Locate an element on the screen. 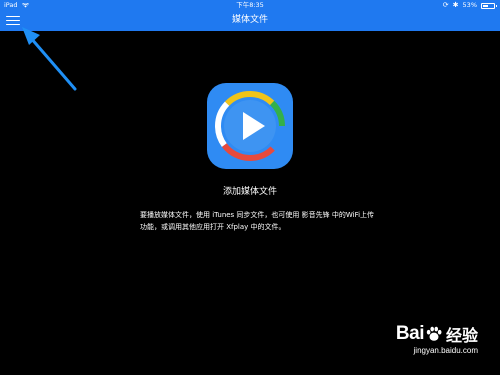 The width and height of the screenshot is (500, 375). status-bar: iPad 下午8:35 ⟳ ✱ 53% is located at coordinates (250, 5).